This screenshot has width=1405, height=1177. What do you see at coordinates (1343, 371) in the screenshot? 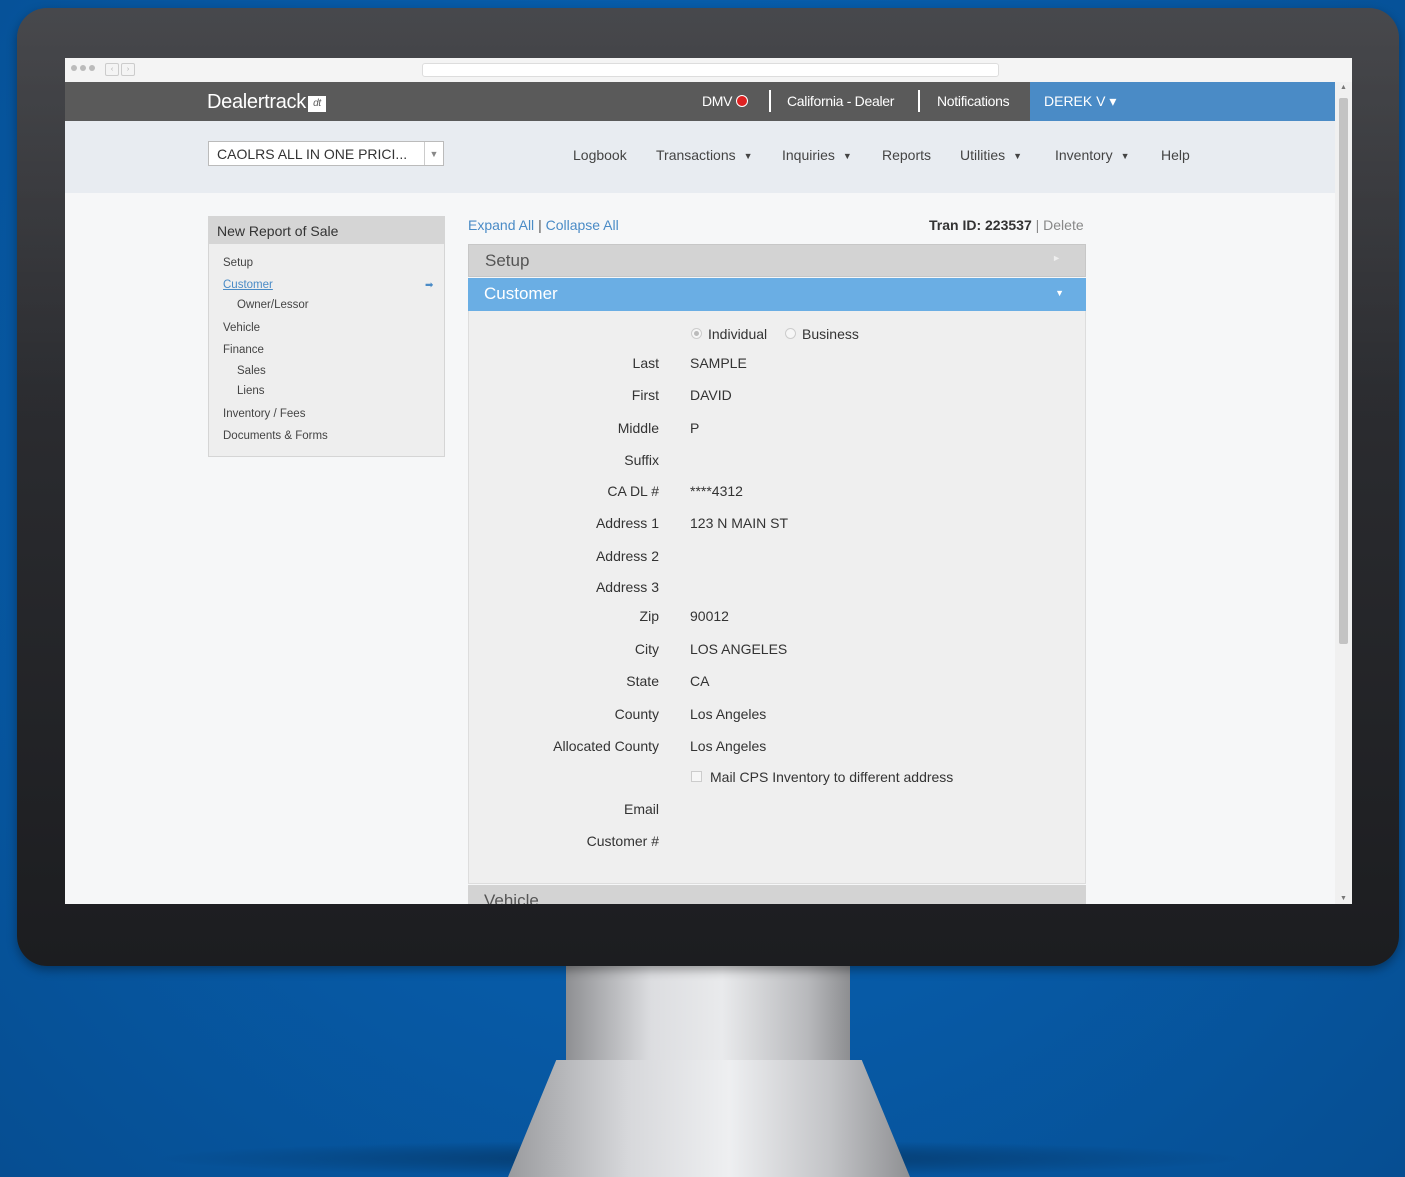
I see `scroll-thumb` at bounding box center [1343, 371].